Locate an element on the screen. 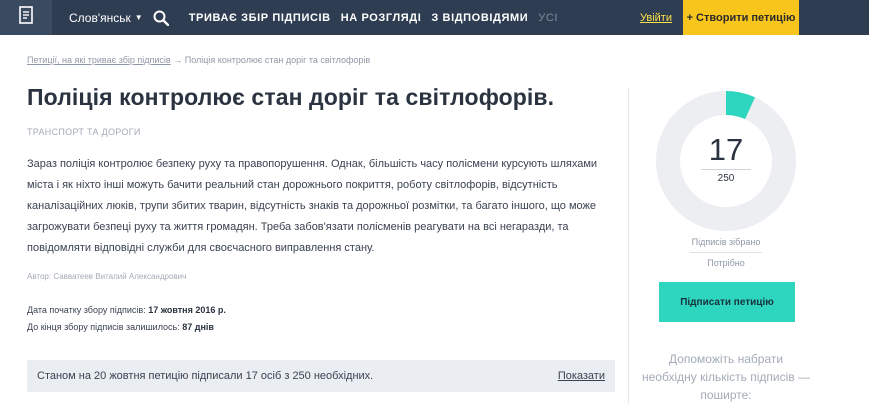 The image size is (869, 404). search-icon is located at coordinates (161, 18).